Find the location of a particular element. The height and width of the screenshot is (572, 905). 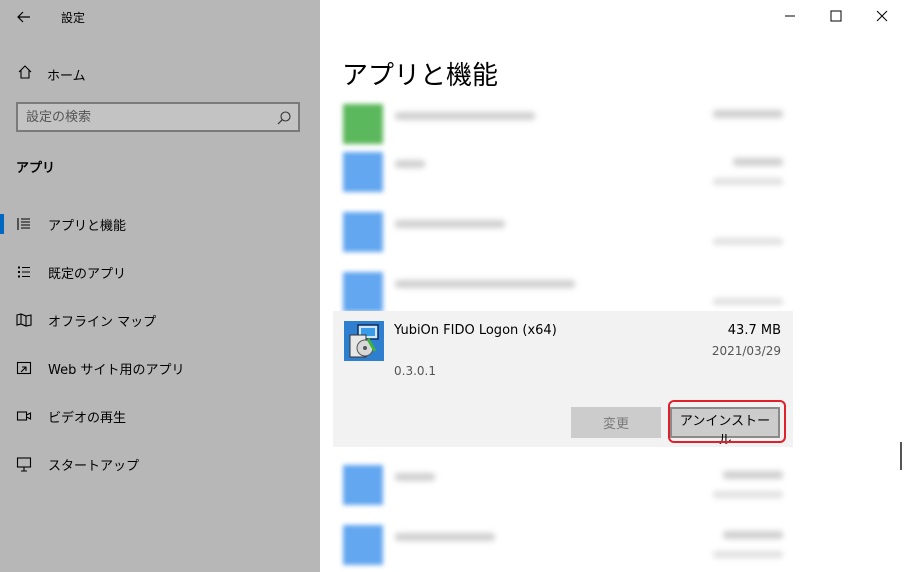

default-apps-icon is located at coordinates (24, 272).